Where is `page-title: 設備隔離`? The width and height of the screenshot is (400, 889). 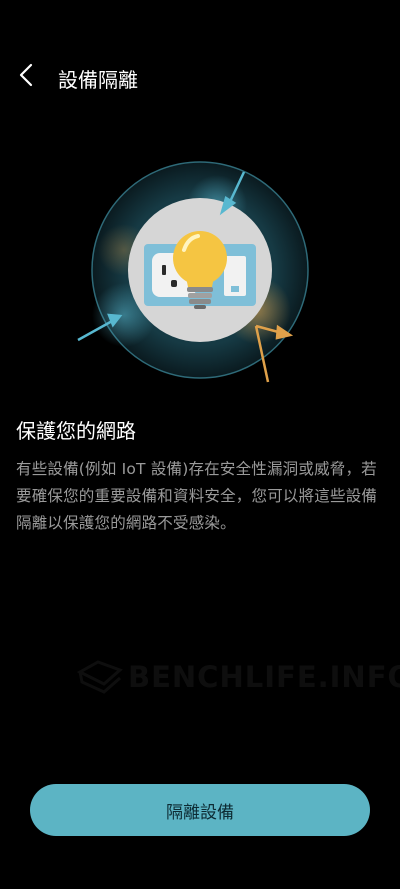
page-title: 設備隔離 is located at coordinates (98, 80).